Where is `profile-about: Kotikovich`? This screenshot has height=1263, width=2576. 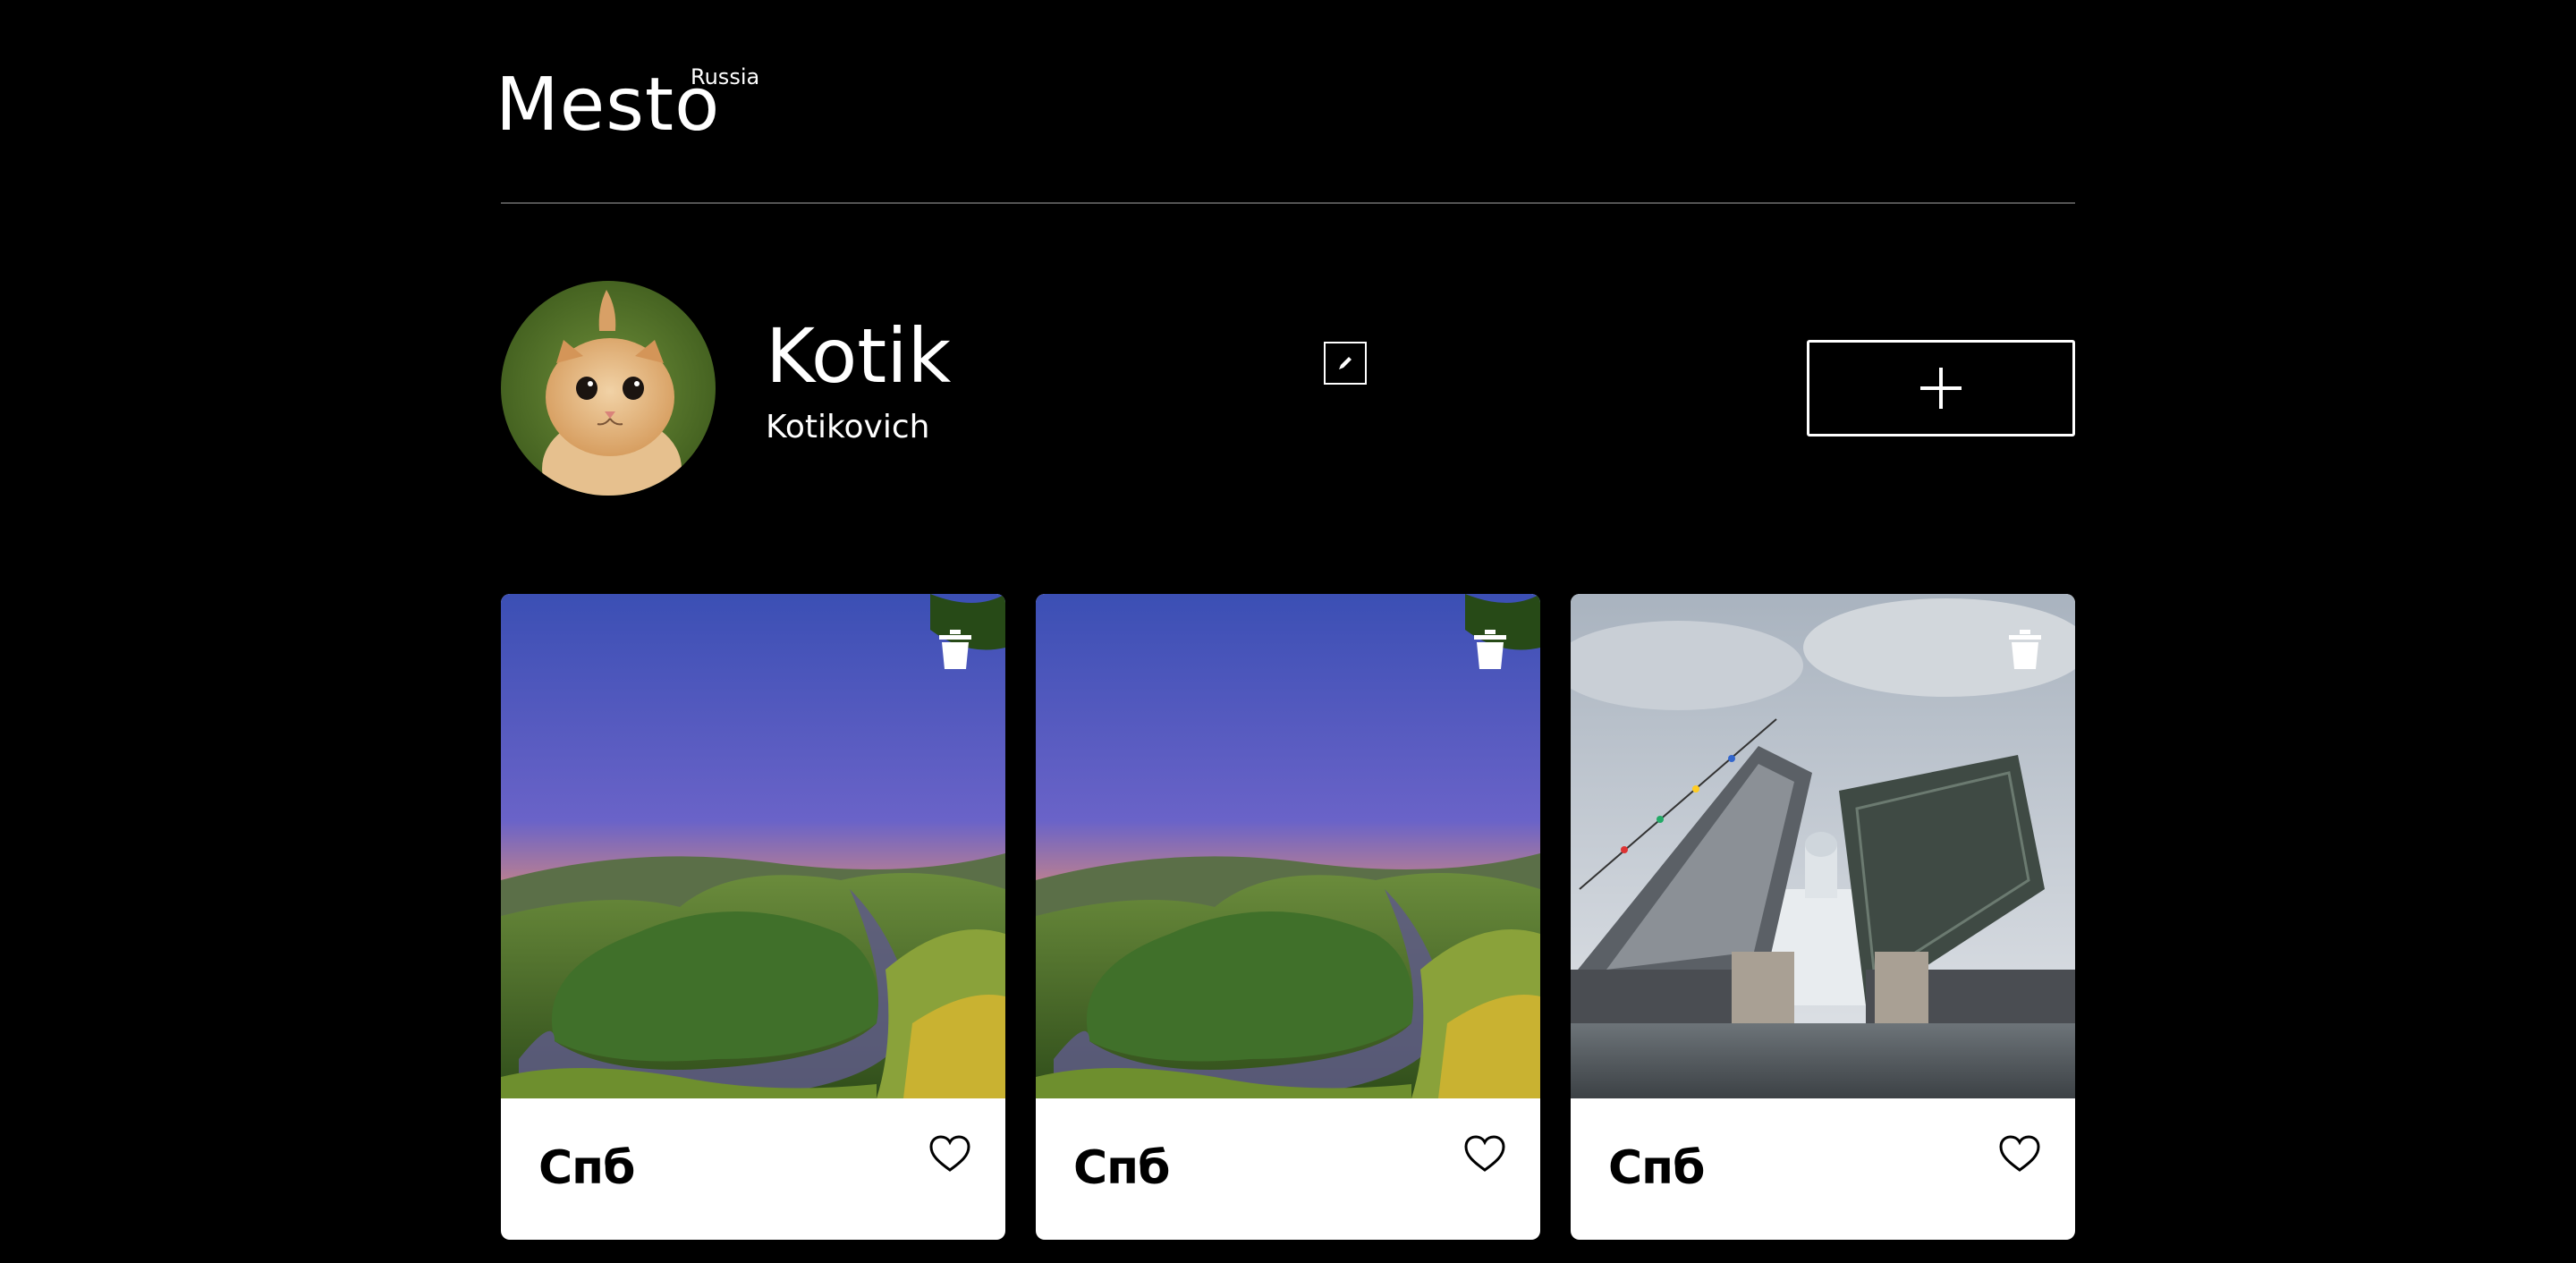
profile-about: Kotikovich is located at coordinates (848, 427).